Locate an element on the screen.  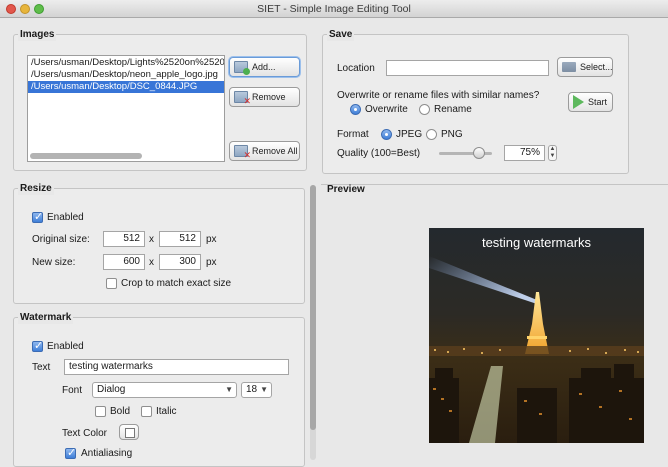
new-width-field: 600 is located at coordinates (124, 262).